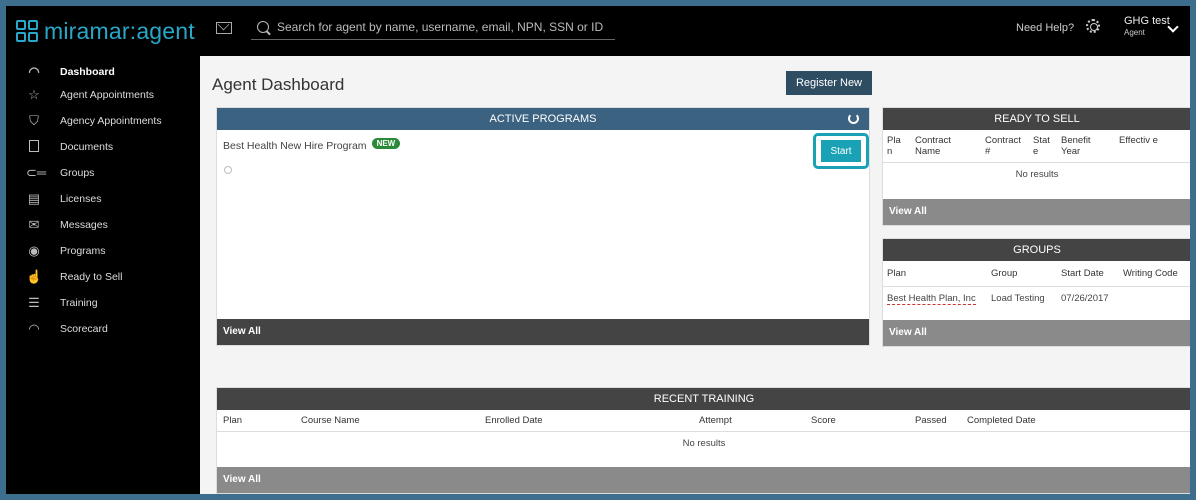 This screenshot has width=1196, height=500. Describe the element at coordinates (1093, 26) in the screenshot. I see `gear-icon` at that location.